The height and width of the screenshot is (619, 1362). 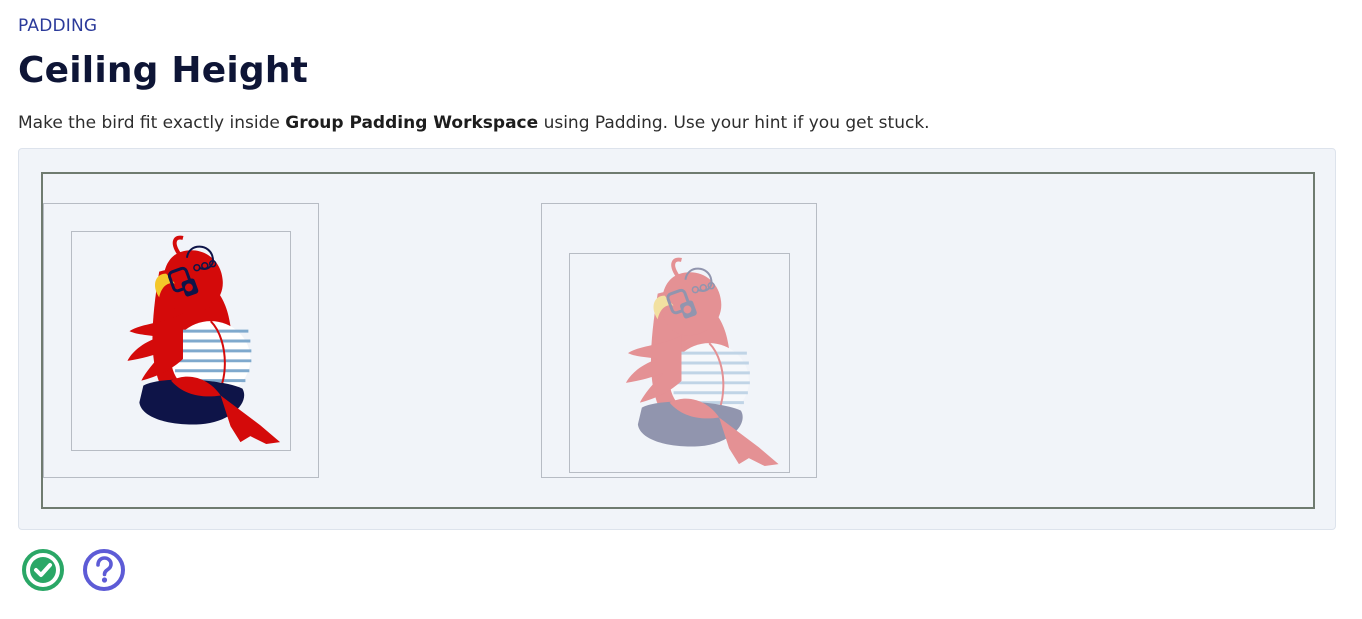 I want to click on hint-button, so click(x=104, y=570).